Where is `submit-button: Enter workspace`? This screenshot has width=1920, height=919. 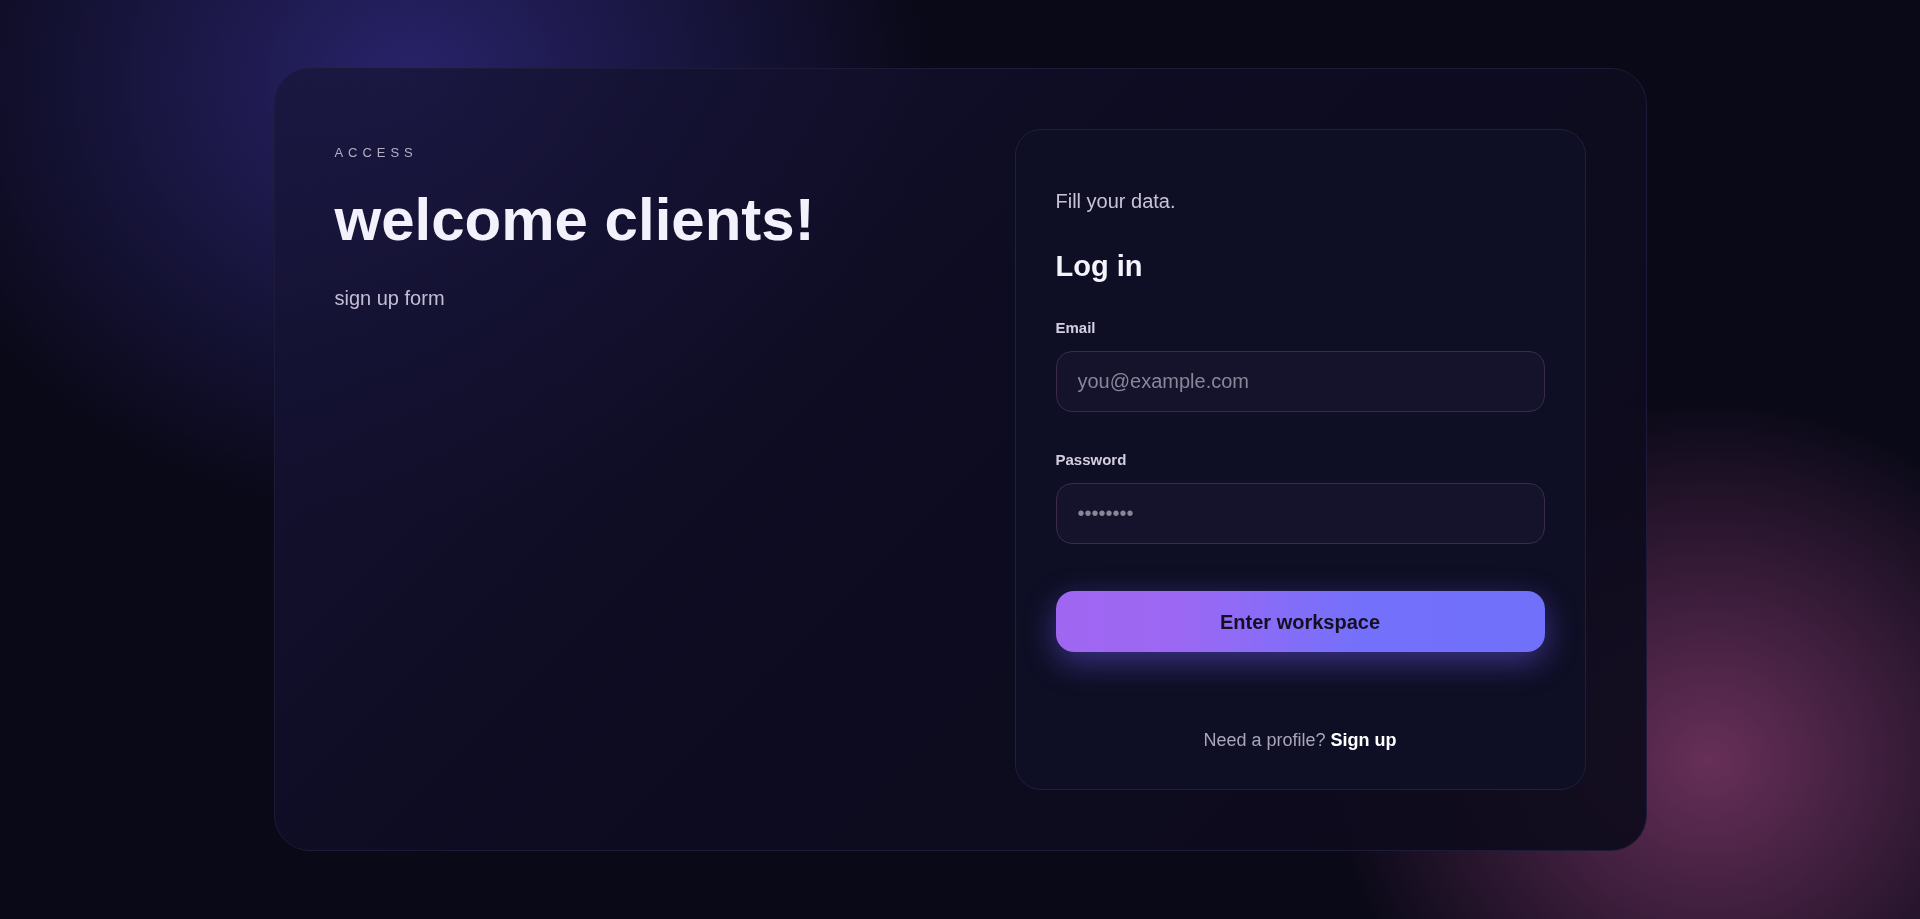
submit-button: Enter workspace is located at coordinates (1300, 621).